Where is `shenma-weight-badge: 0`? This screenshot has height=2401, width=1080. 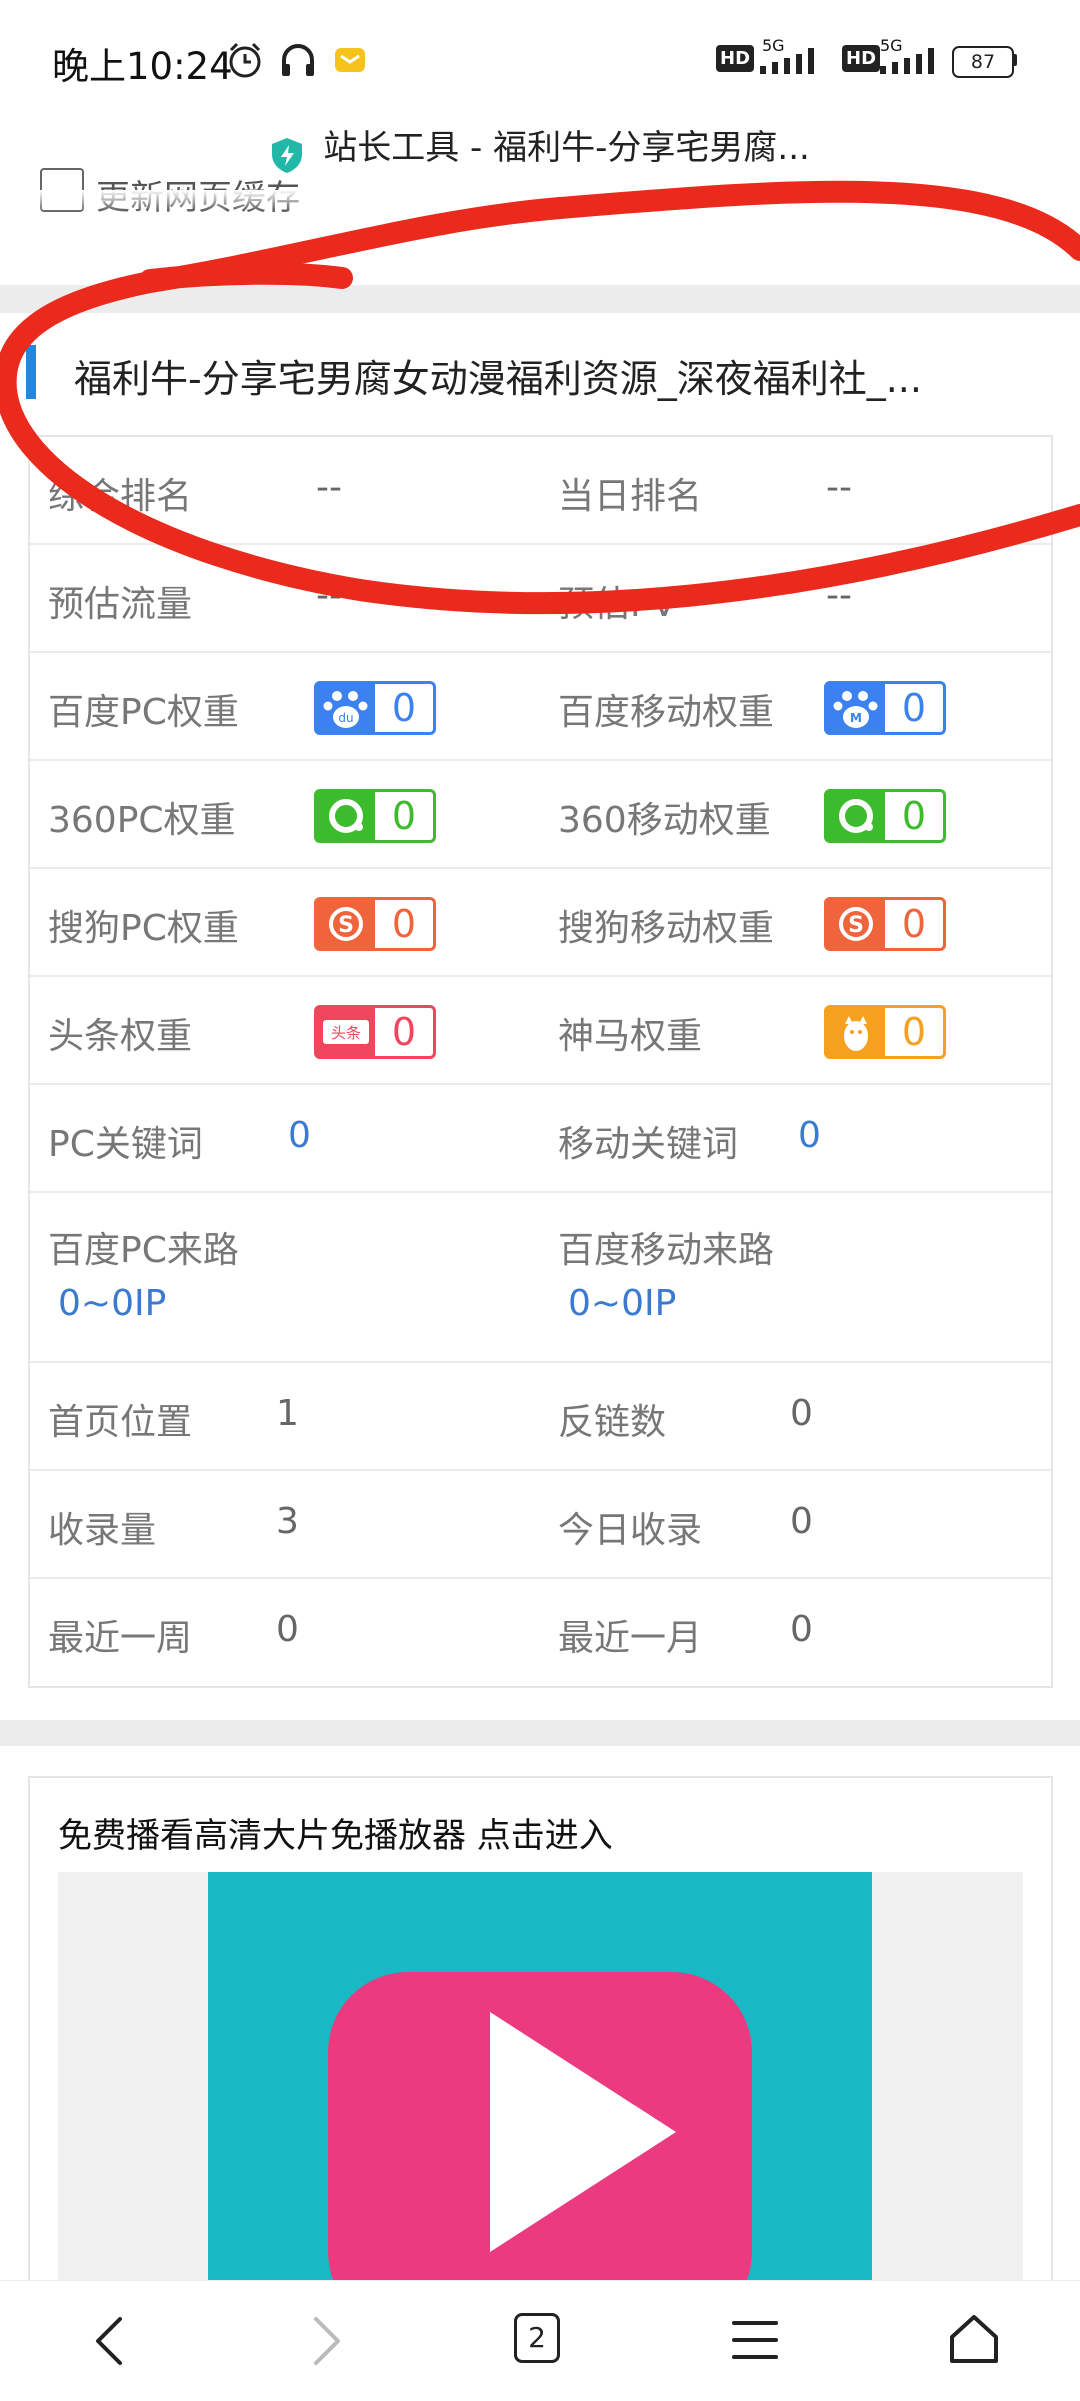
shenma-weight-badge: 0 is located at coordinates (885, 1032).